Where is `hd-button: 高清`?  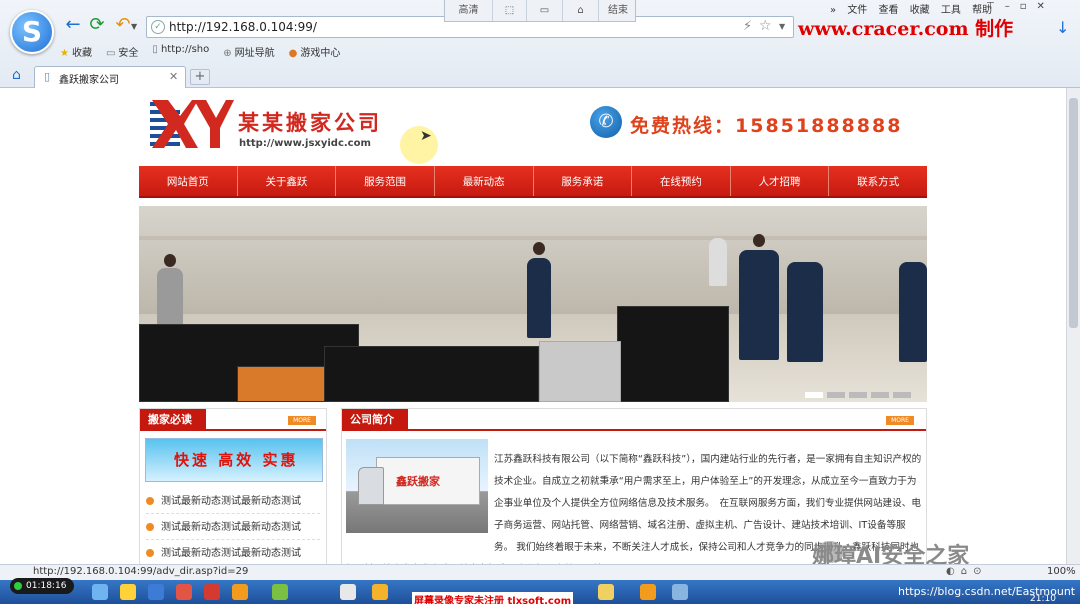
hd-button: 高清 is located at coordinates (469, 10).